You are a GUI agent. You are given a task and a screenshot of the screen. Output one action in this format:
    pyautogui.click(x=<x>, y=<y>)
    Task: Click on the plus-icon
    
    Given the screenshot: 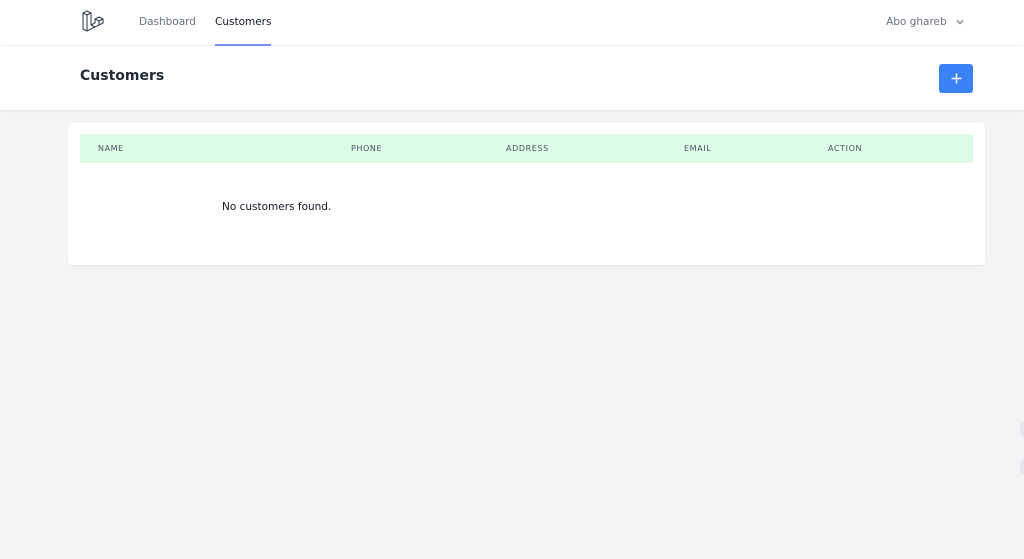 What is the action you would take?
    pyautogui.click(x=956, y=78)
    